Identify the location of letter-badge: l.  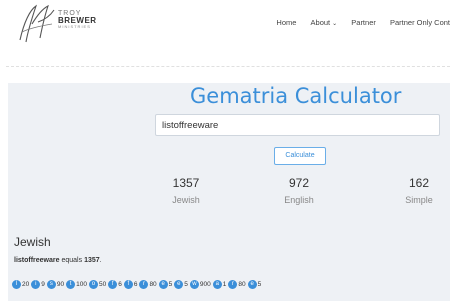
(16, 284).